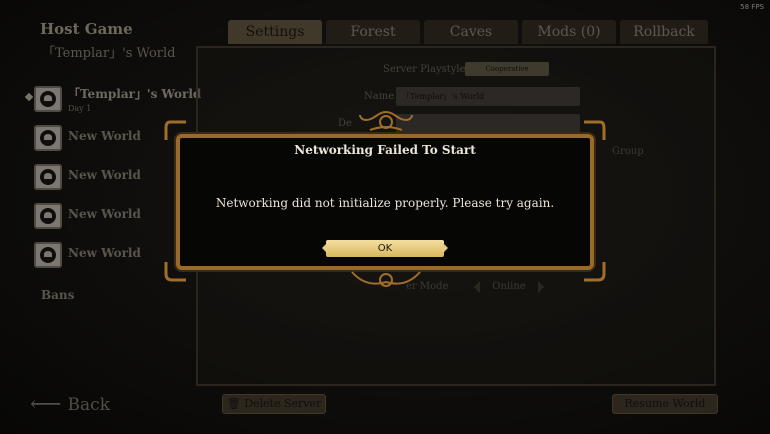 Image resolution: width=770 pixels, height=434 pixels. Describe the element at coordinates (386, 279) in the screenshot. I see `ornament-bottom-icon` at that location.